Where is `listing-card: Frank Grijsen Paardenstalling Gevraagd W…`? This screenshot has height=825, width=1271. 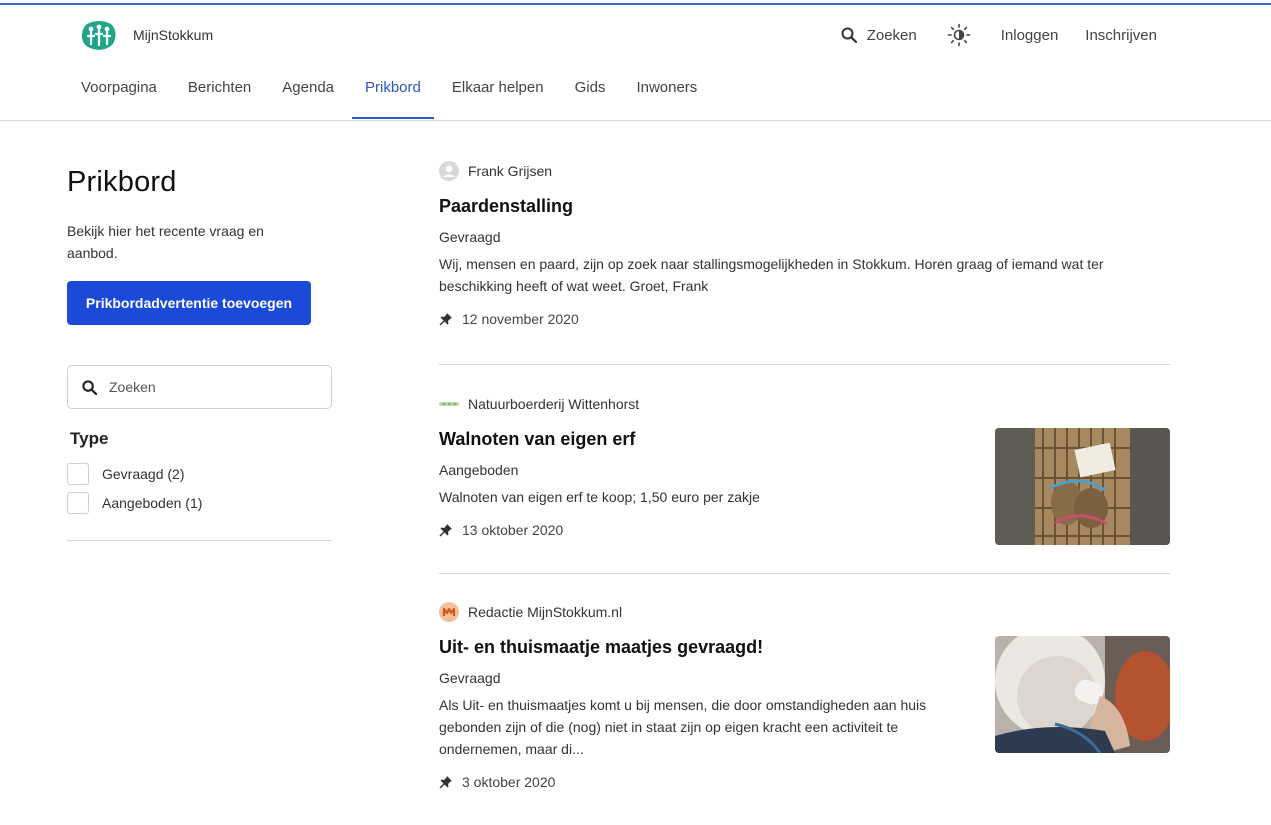 listing-card: Frank Grijsen Paardenstalling Gevraagd W… is located at coordinates (804, 244).